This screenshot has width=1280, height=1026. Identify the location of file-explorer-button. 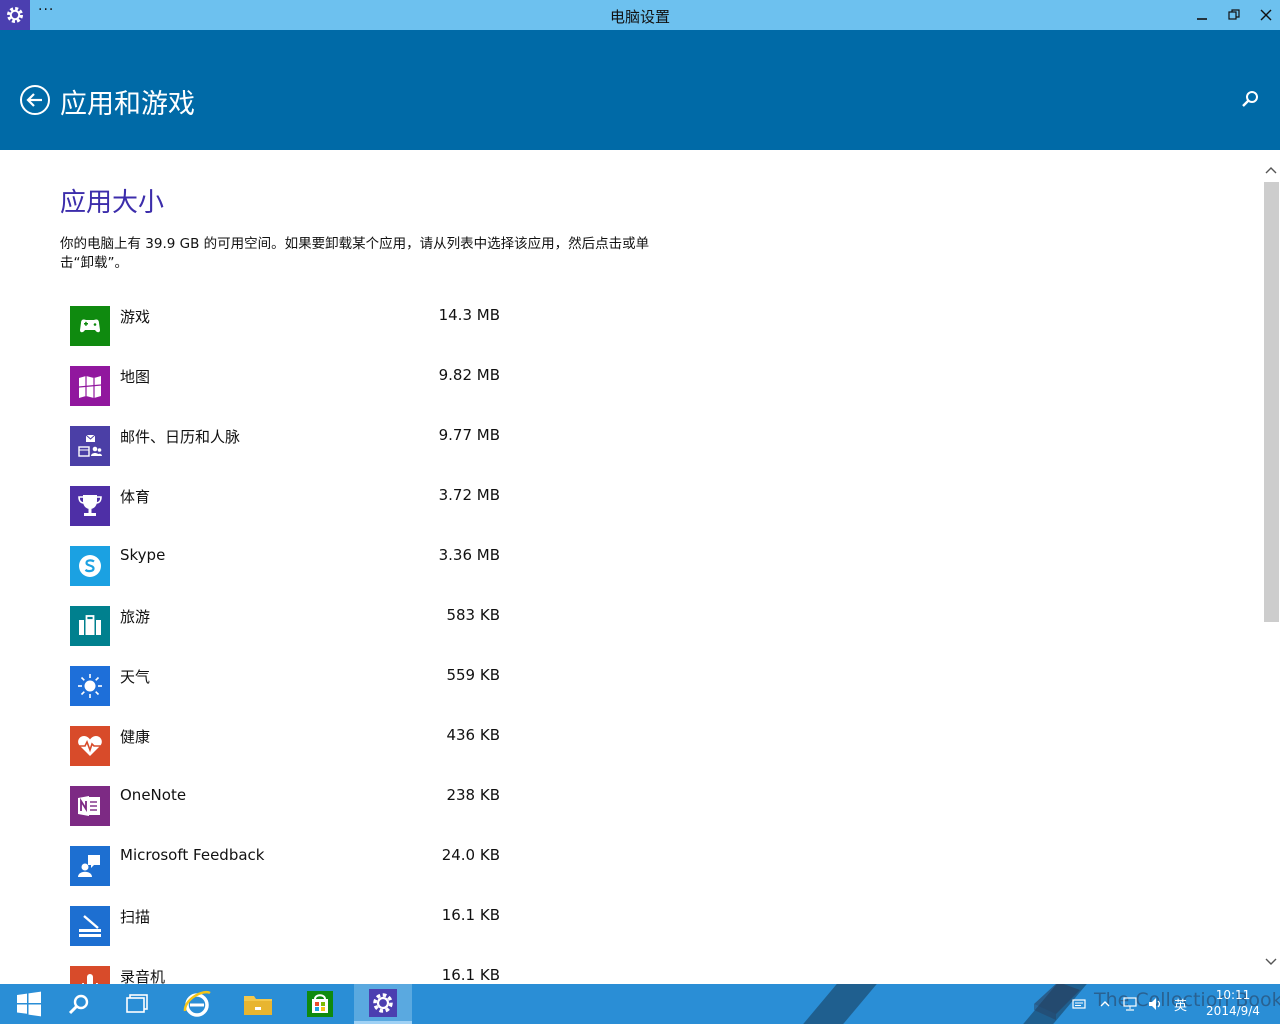
(258, 1004).